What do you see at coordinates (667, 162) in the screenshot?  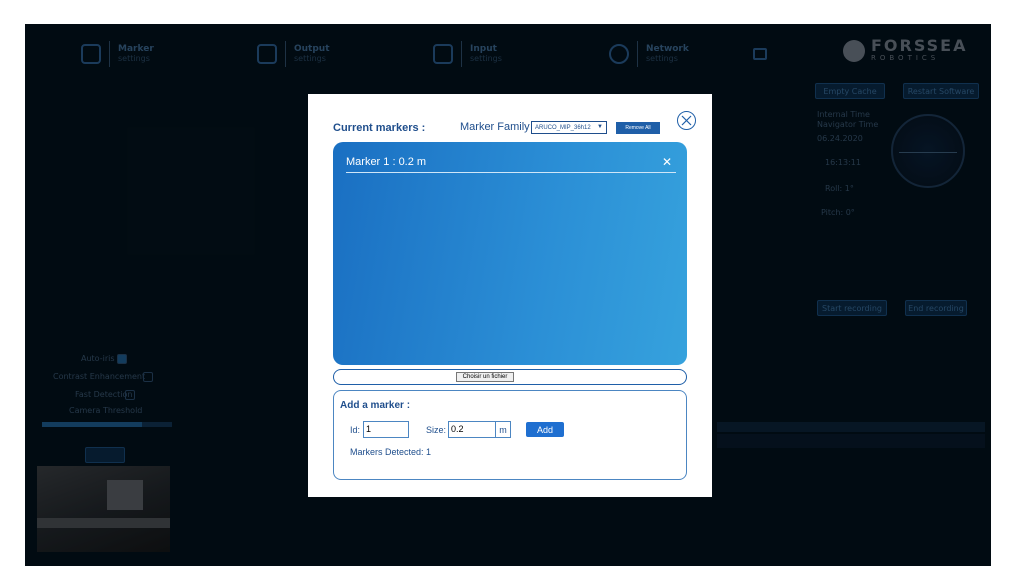 I see `delete-marker-button: ✕` at bounding box center [667, 162].